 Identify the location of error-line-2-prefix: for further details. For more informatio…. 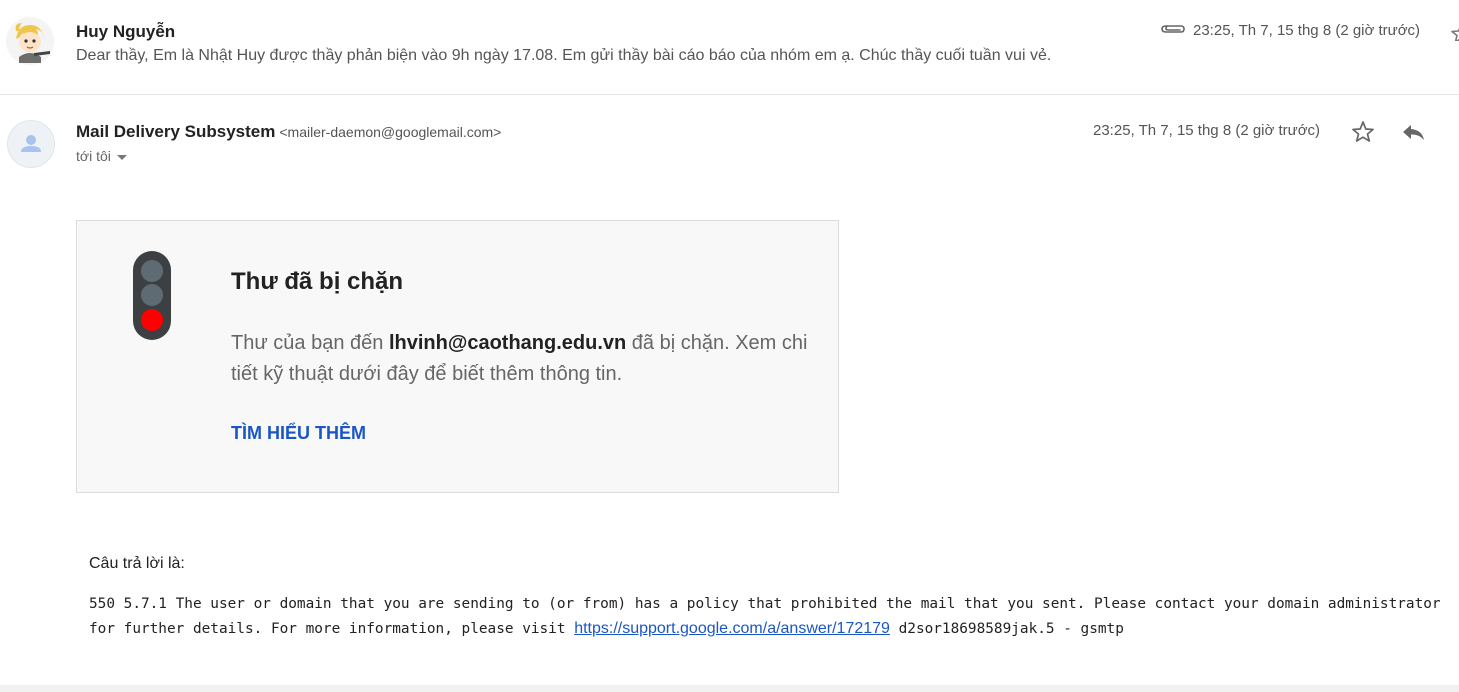
(332, 629).